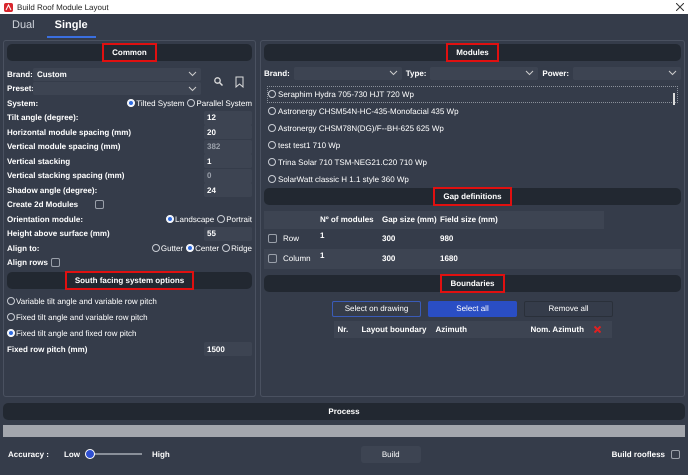 The image size is (688, 475). What do you see at coordinates (239, 82) in the screenshot?
I see `bookmark-icon` at bounding box center [239, 82].